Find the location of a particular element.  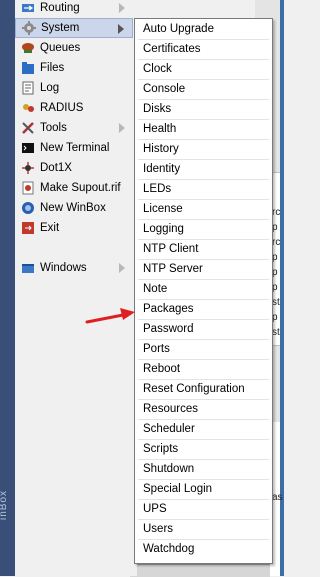

submenu-item-auto-upgrade: Auto Upgrade is located at coordinates (203, 30).